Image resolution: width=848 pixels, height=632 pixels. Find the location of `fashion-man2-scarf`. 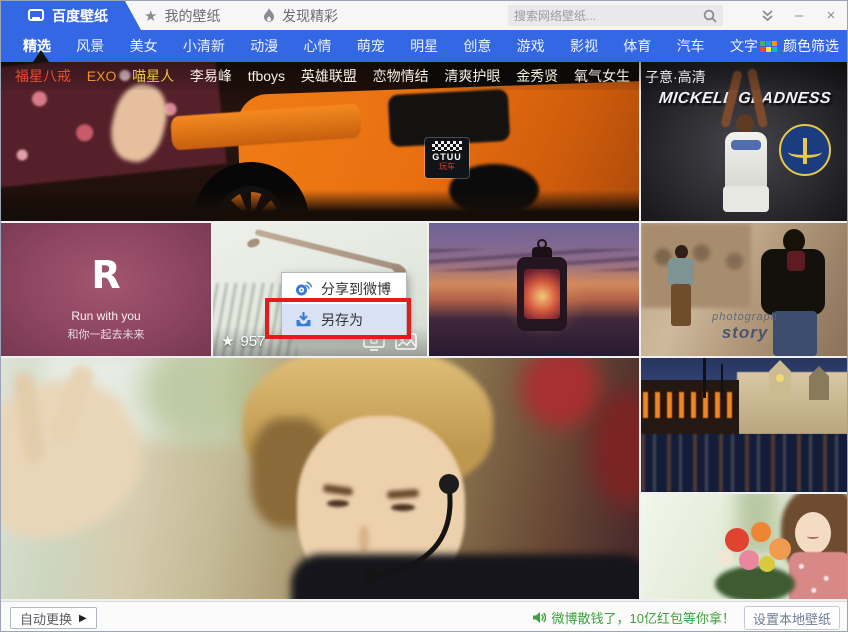

fashion-man2-scarf is located at coordinates (796, 261).